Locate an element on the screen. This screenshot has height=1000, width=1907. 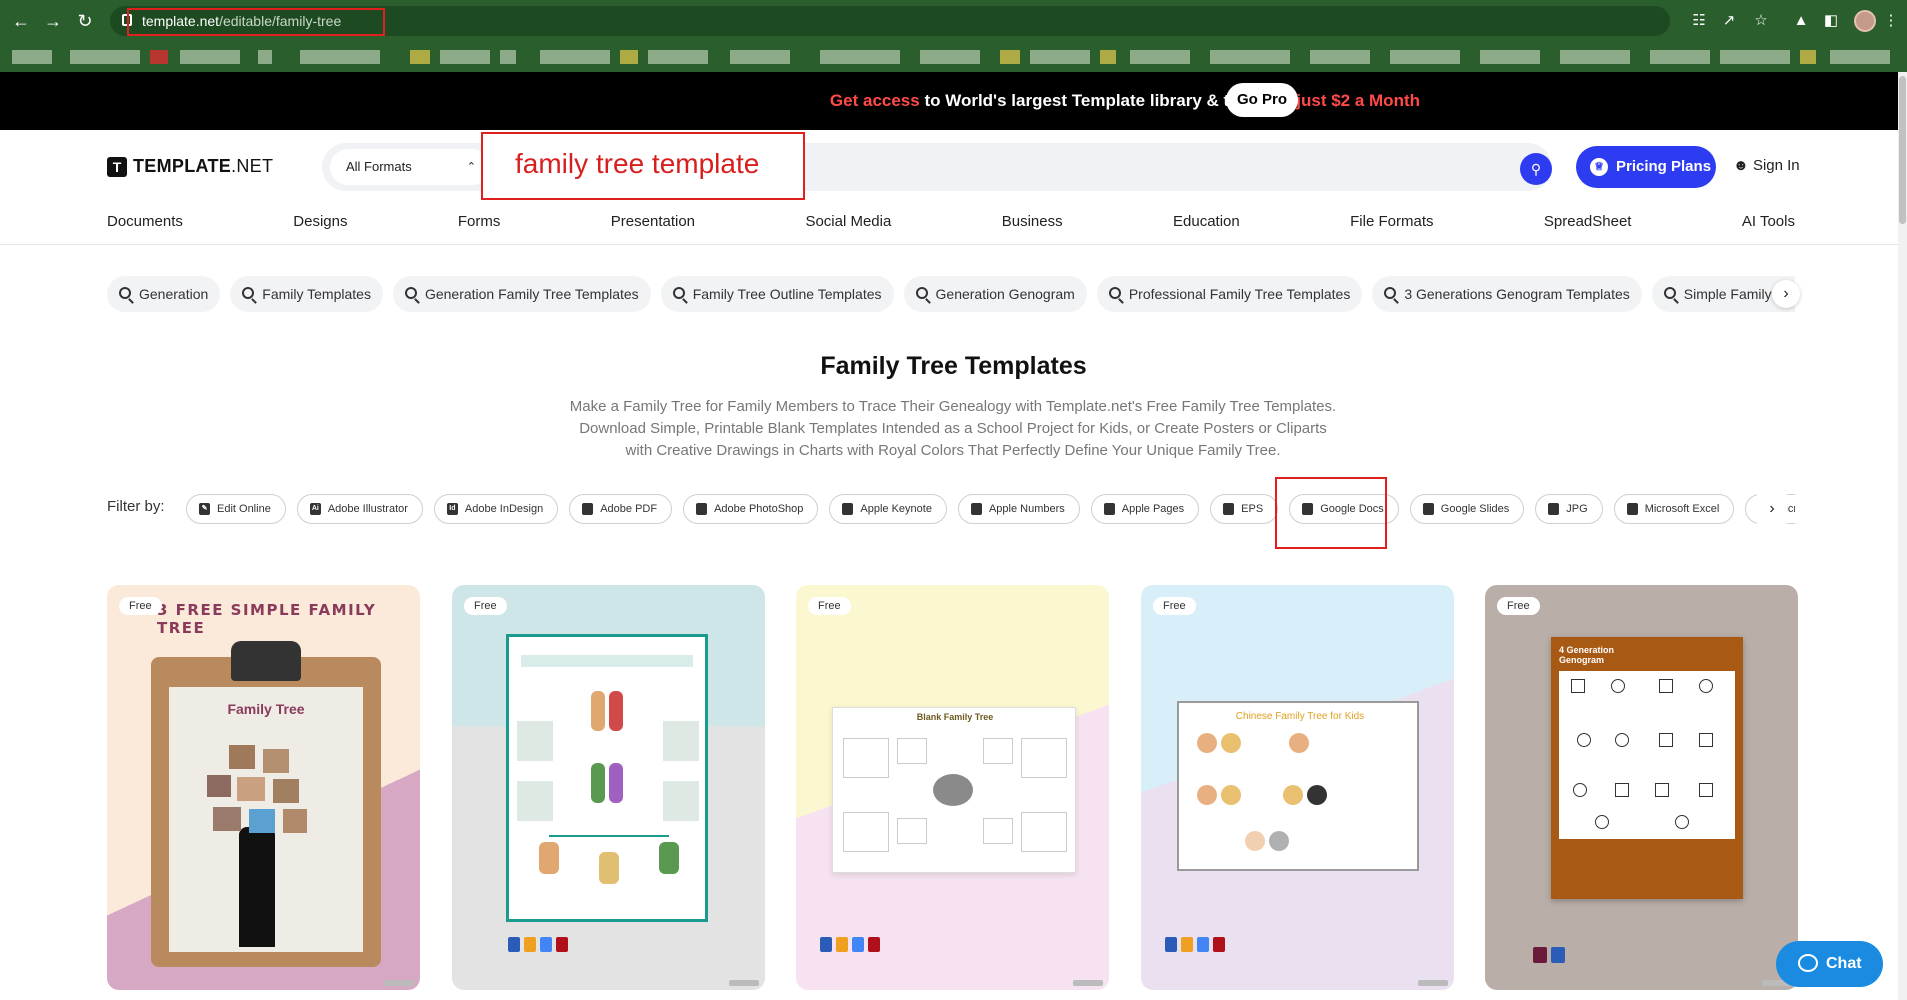
photoshop-icon is located at coordinates (702, 509).